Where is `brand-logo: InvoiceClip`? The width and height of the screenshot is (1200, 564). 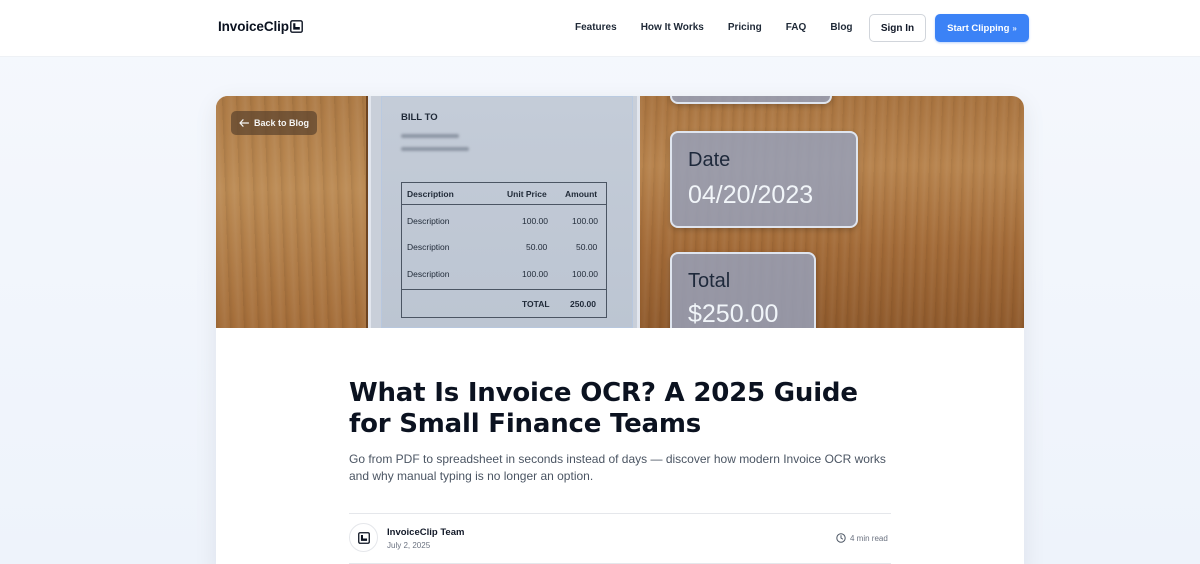 brand-logo: InvoiceClip is located at coordinates (260, 26).